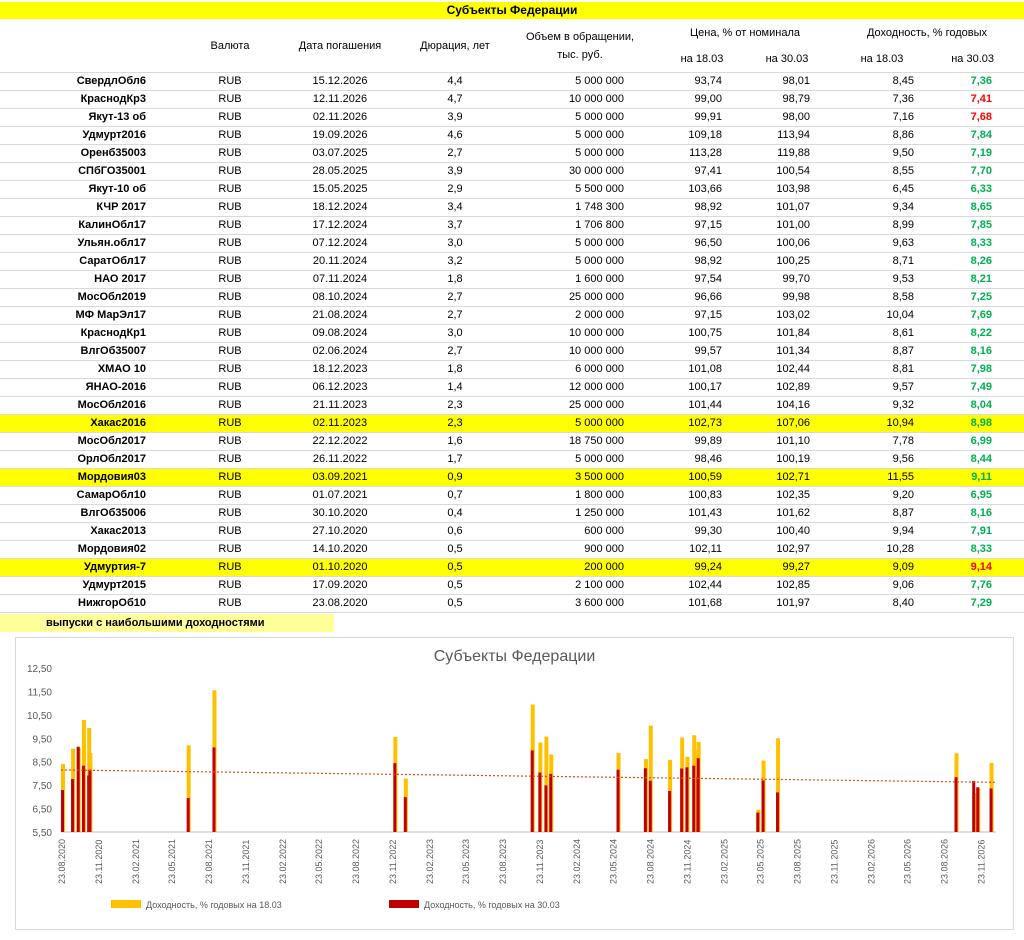  Describe the element at coordinates (340, 117) in the screenshot. I see `cell-date: 02.11.2026` at that location.